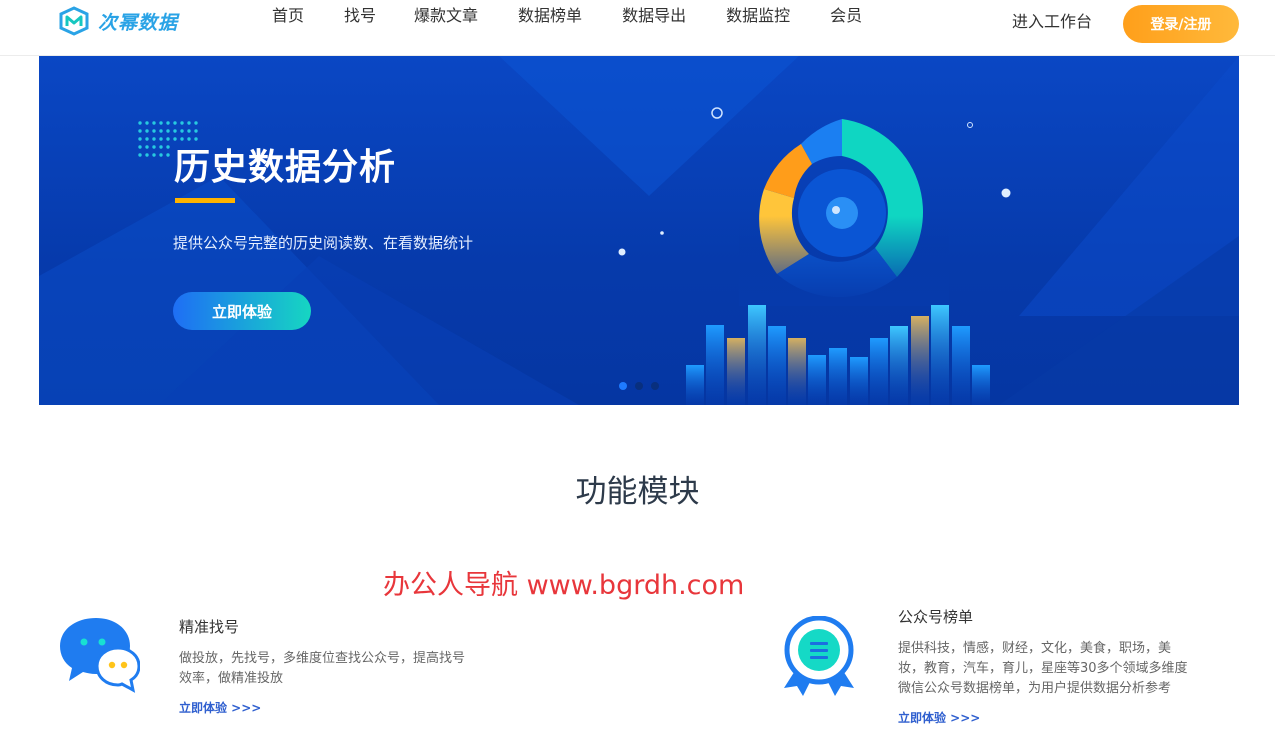  What do you see at coordinates (242, 311) in the screenshot?
I see `try-now-button: 立即体验` at bounding box center [242, 311].